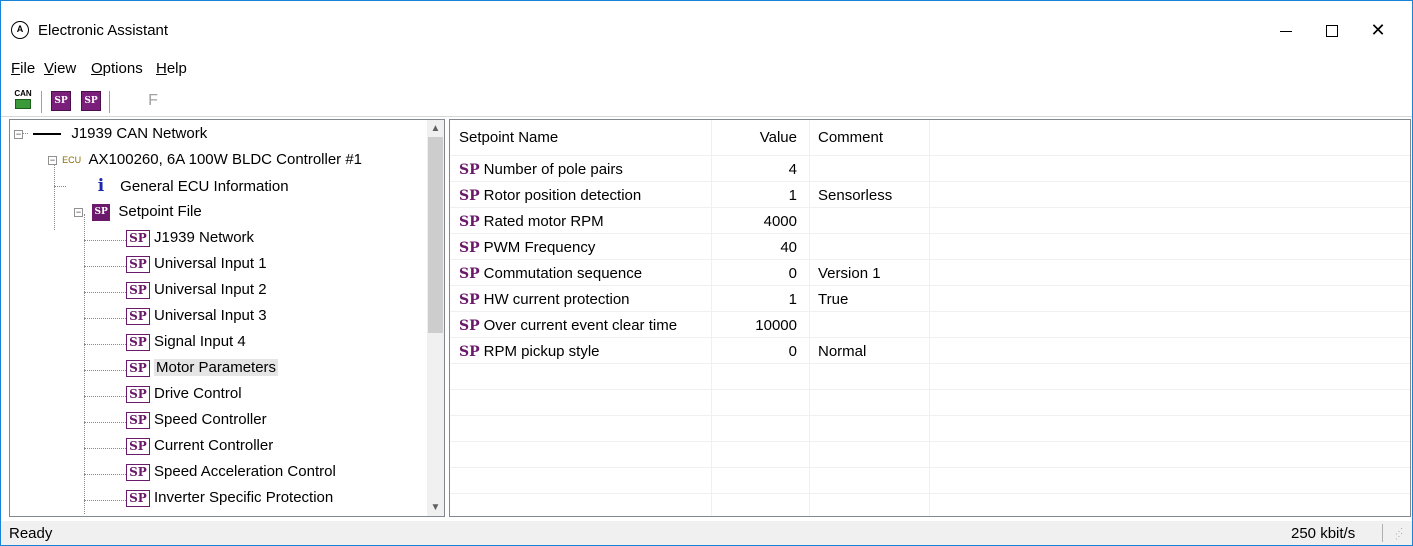 The height and width of the screenshot is (546, 1413). What do you see at coordinates (930, 351) in the screenshot?
I see `table-row: SP RPM pickup style 0 Normal` at bounding box center [930, 351].